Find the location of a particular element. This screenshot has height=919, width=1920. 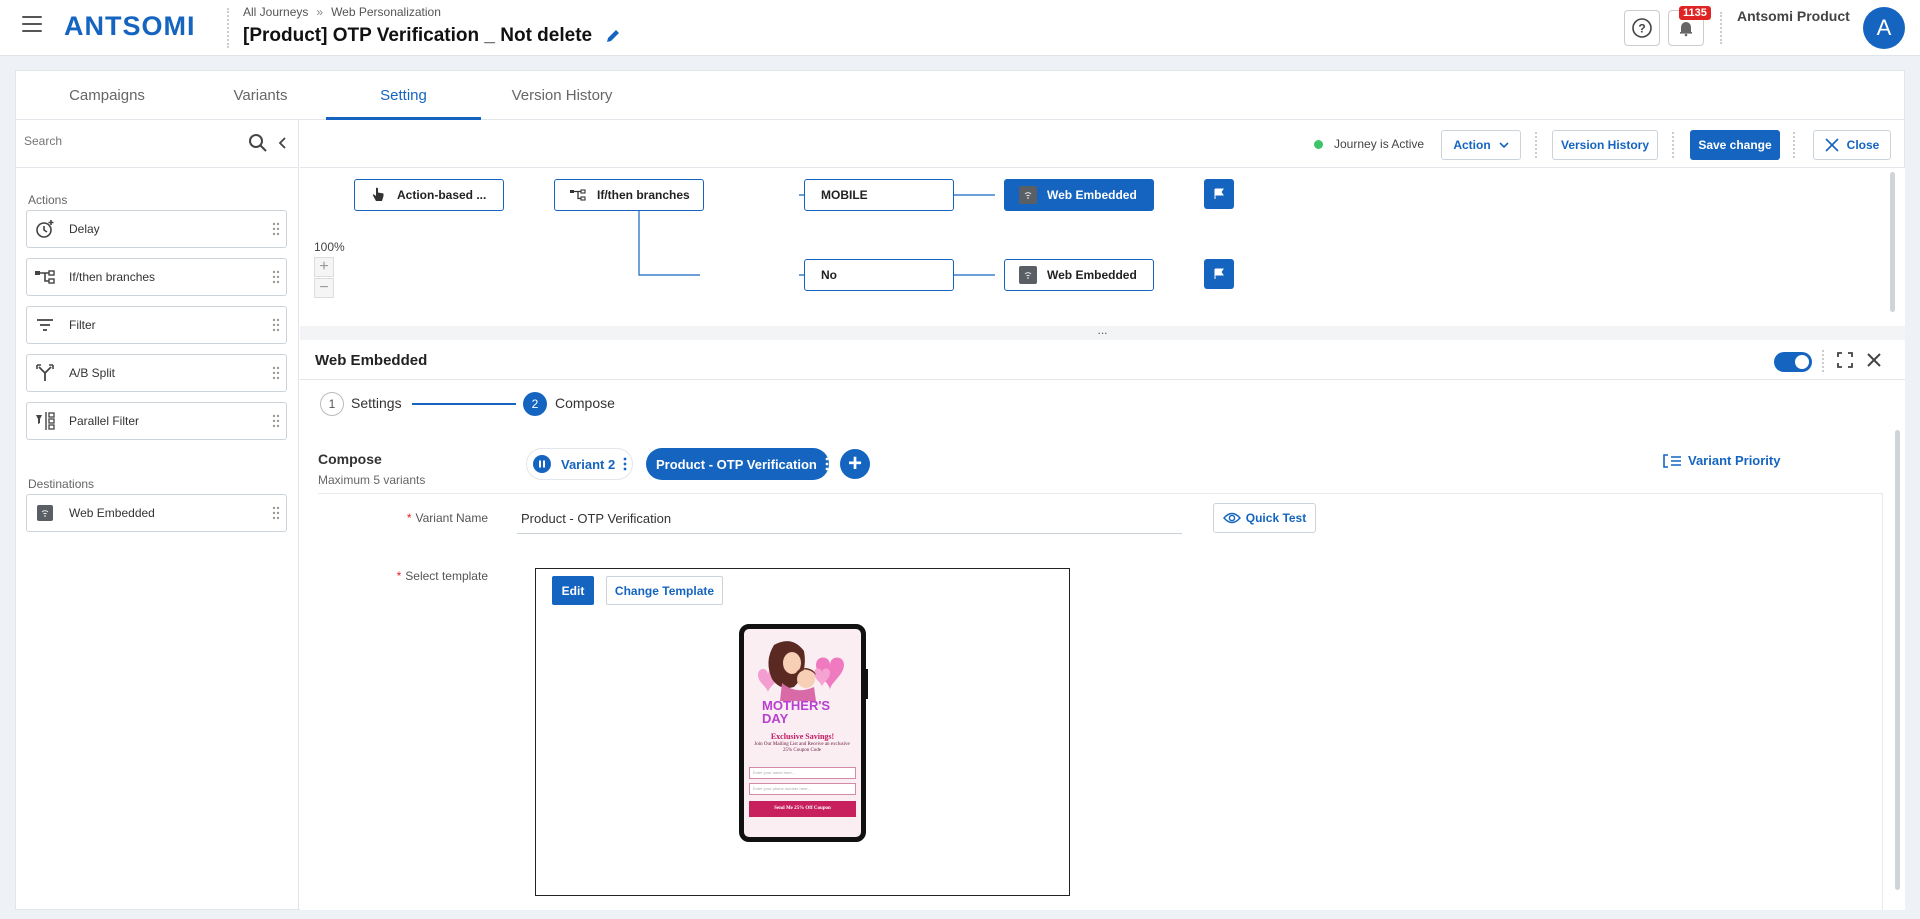

breadcrumb-all-journeys: All Journeys is located at coordinates (275, 12).